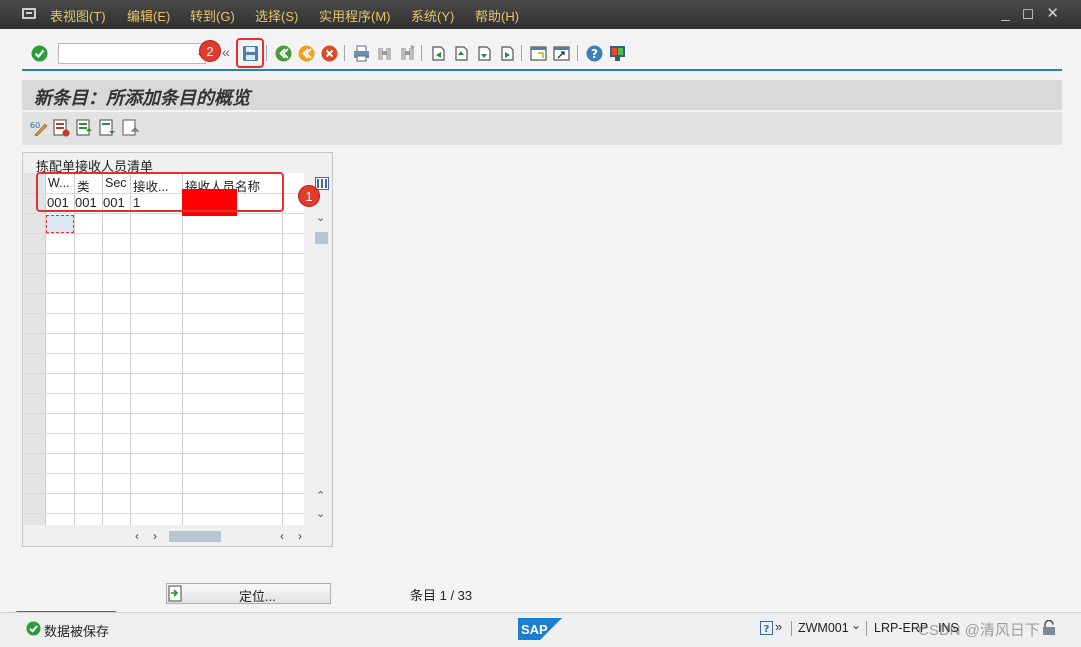 The width and height of the screenshot is (1081, 647). I want to click on menu-icon, so click(29, 13).